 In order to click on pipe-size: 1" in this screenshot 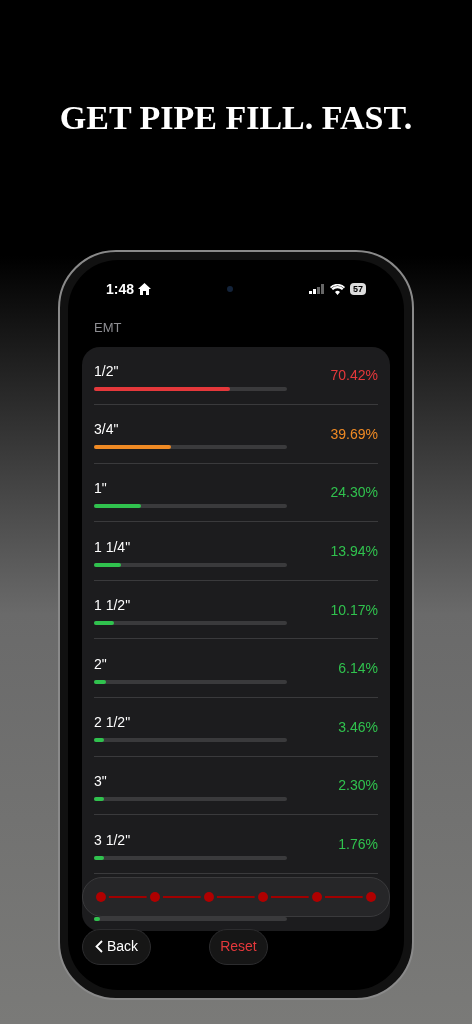, I will do `click(100, 488)`.